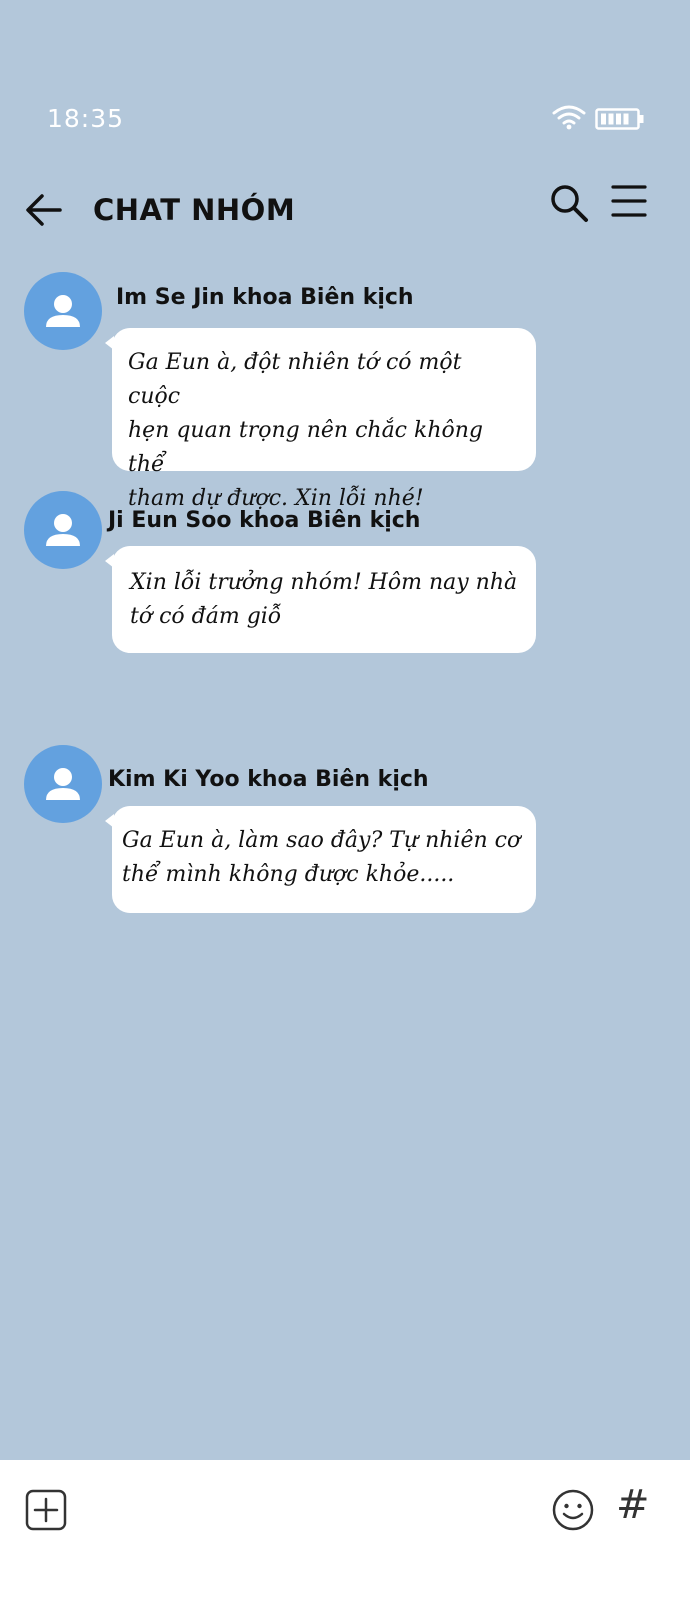 The height and width of the screenshot is (1600, 690). I want to click on plus-square-icon, so click(46, 1510).